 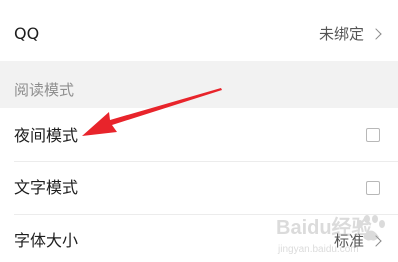 What do you see at coordinates (318, 249) in the screenshot?
I see `watermark-url: jingyan.baidu.com` at bounding box center [318, 249].